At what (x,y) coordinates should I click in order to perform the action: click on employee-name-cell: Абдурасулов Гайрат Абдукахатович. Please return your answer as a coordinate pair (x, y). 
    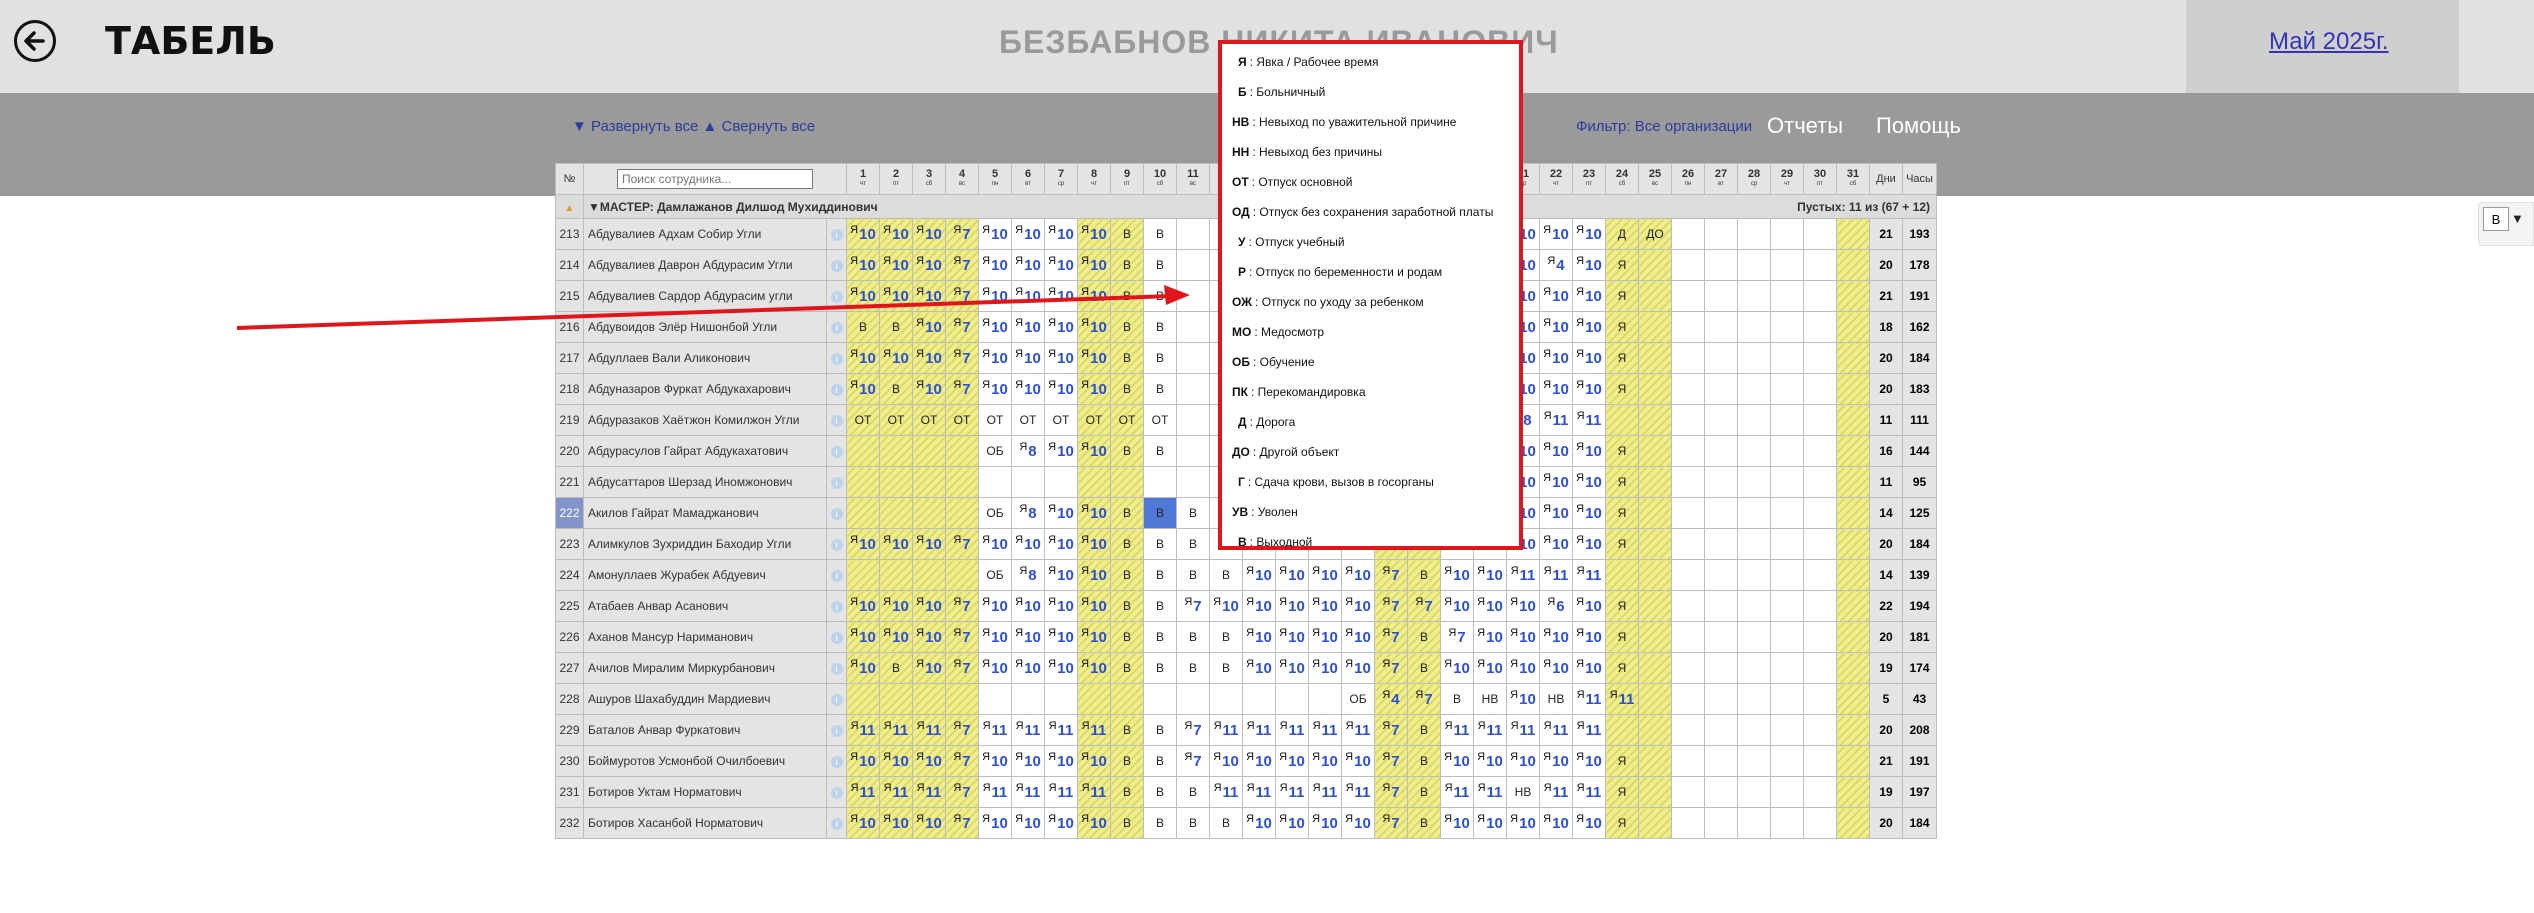
    Looking at the image, I should click on (705, 451).